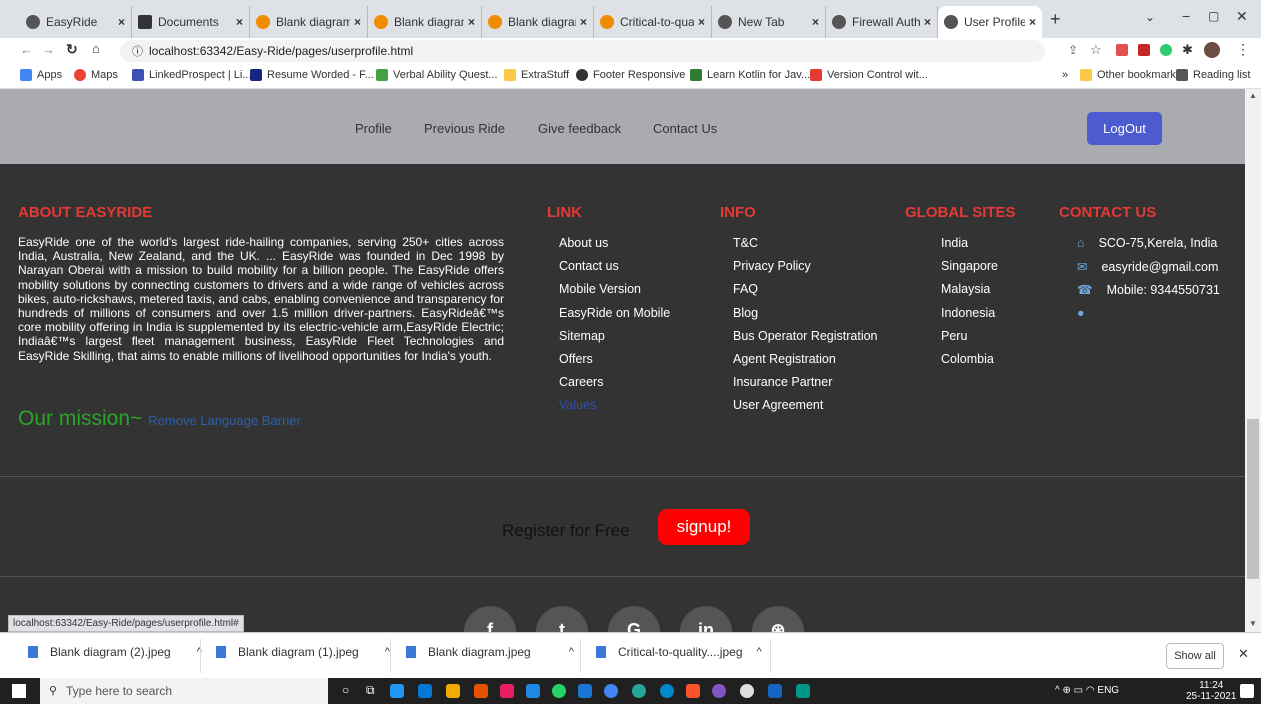 The image size is (1261, 704). I want to click on bookmark-item: ExtraStuff, so click(536, 75).